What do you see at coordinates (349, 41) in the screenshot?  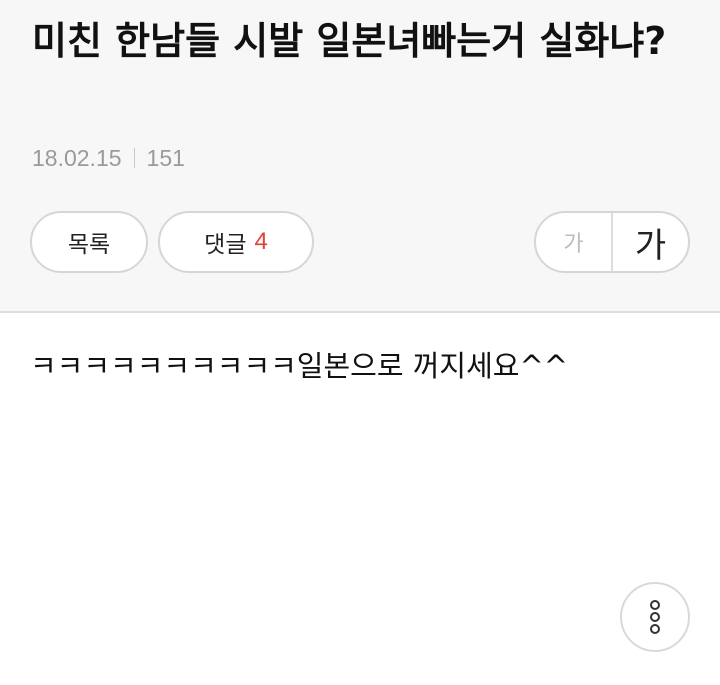 I see `post-title: 미친 한남들 시발 일본녀빠는거 실화냐?` at bounding box center [349, 41].